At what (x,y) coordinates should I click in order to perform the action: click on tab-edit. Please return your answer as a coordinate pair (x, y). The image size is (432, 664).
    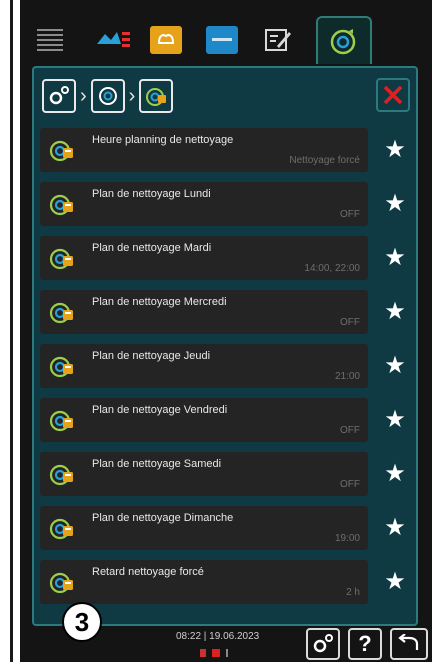
    Looking at the image, I should click on (278, 40).